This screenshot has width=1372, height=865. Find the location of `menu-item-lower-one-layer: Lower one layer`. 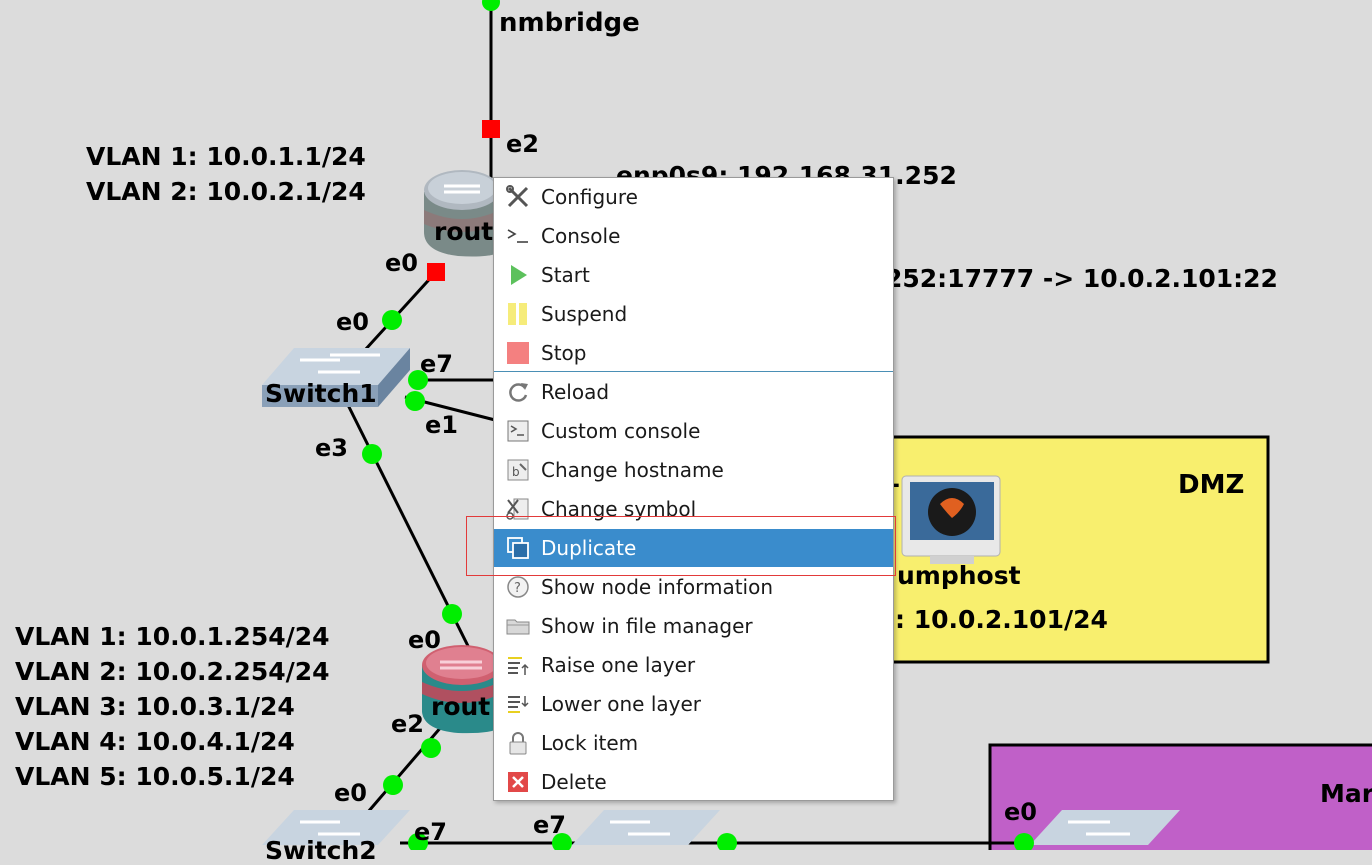

menu-item-lower-one-layer: Lower one layer is located at coordinates (693, 704).